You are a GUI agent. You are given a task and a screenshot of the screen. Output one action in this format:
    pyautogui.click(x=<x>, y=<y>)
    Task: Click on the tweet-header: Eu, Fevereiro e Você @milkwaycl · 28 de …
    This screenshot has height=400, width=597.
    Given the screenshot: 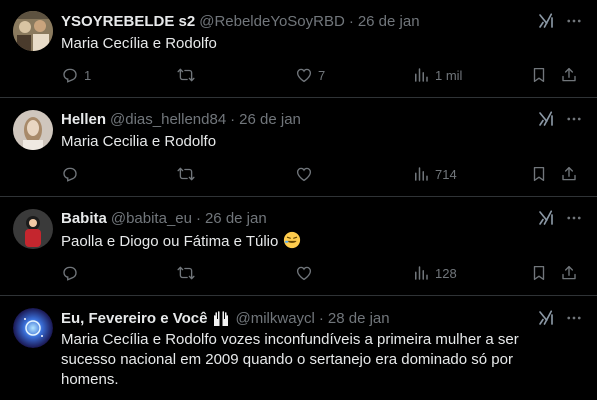 What is the action you would take?
    pyautogui.click(x=225, y=318)
    